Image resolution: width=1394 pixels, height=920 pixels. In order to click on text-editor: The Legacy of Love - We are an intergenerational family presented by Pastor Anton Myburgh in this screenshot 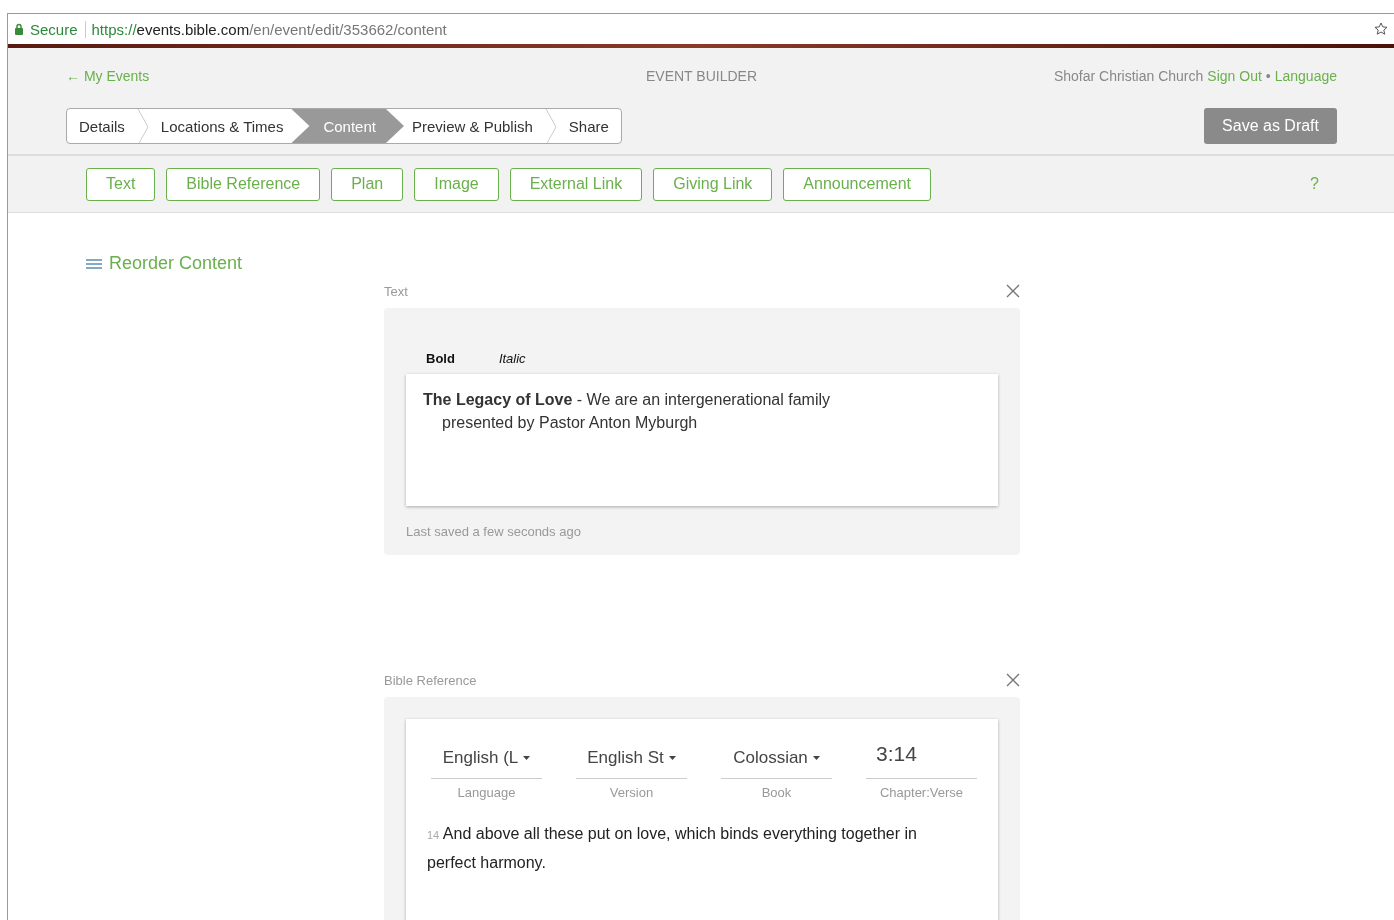, I will do `click(702, 440)`.